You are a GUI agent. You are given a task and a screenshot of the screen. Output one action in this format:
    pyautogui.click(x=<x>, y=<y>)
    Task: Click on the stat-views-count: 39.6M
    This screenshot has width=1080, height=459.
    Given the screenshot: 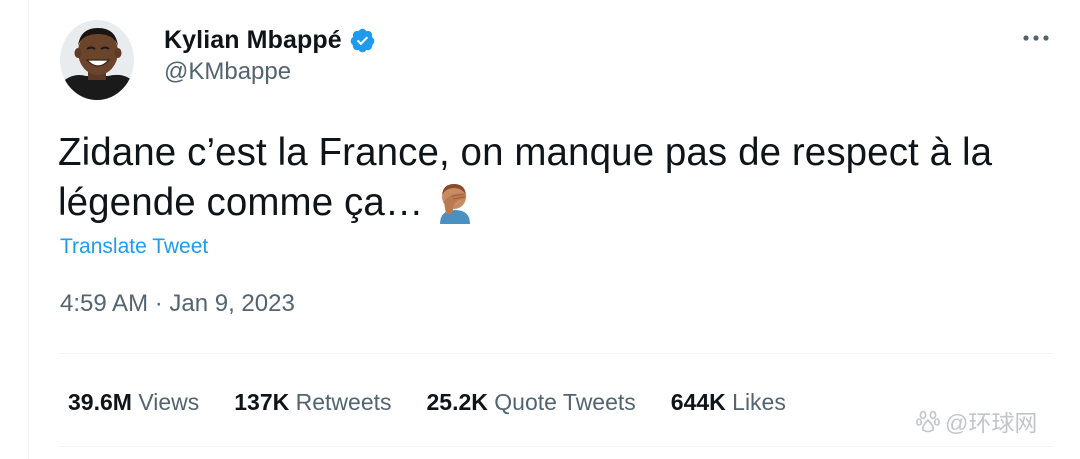 What is the action you would take?
    pyautogui.click(x=100, y=401)
    